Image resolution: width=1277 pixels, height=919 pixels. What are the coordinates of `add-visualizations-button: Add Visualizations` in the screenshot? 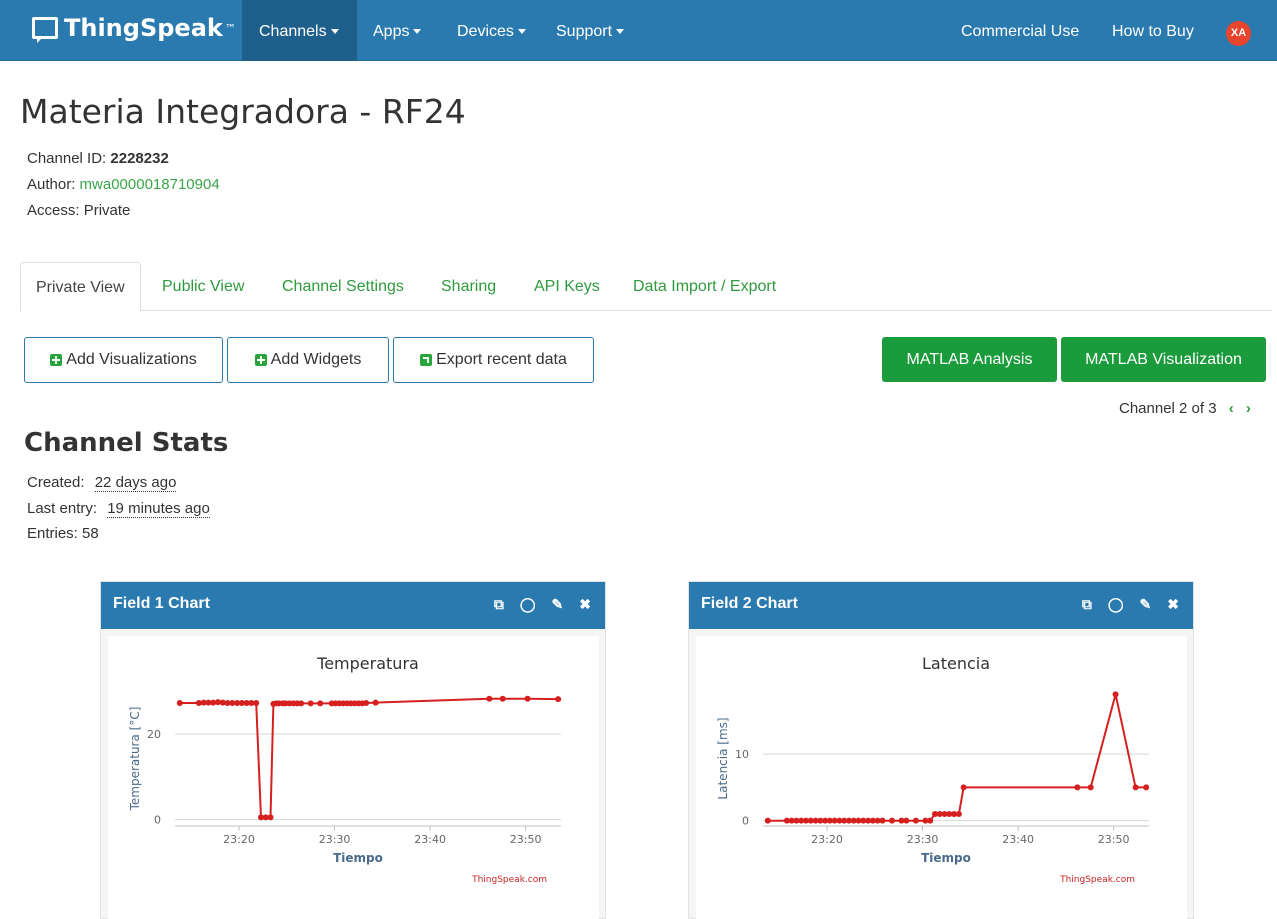 It's located at (123, 360).